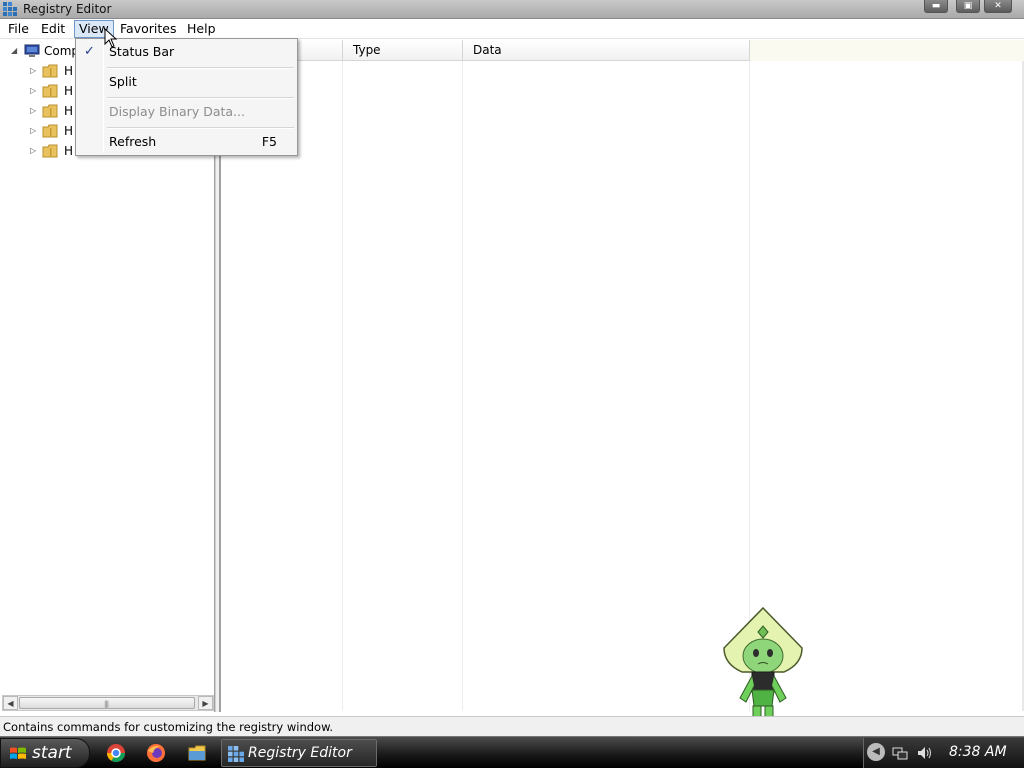 Image resolution: width=1024 pixels, height=768 pixels. What do you see at coordinates (606, 50) in the screenshot?
I see `column-header-data: Data` at bounding box center [606, 50].